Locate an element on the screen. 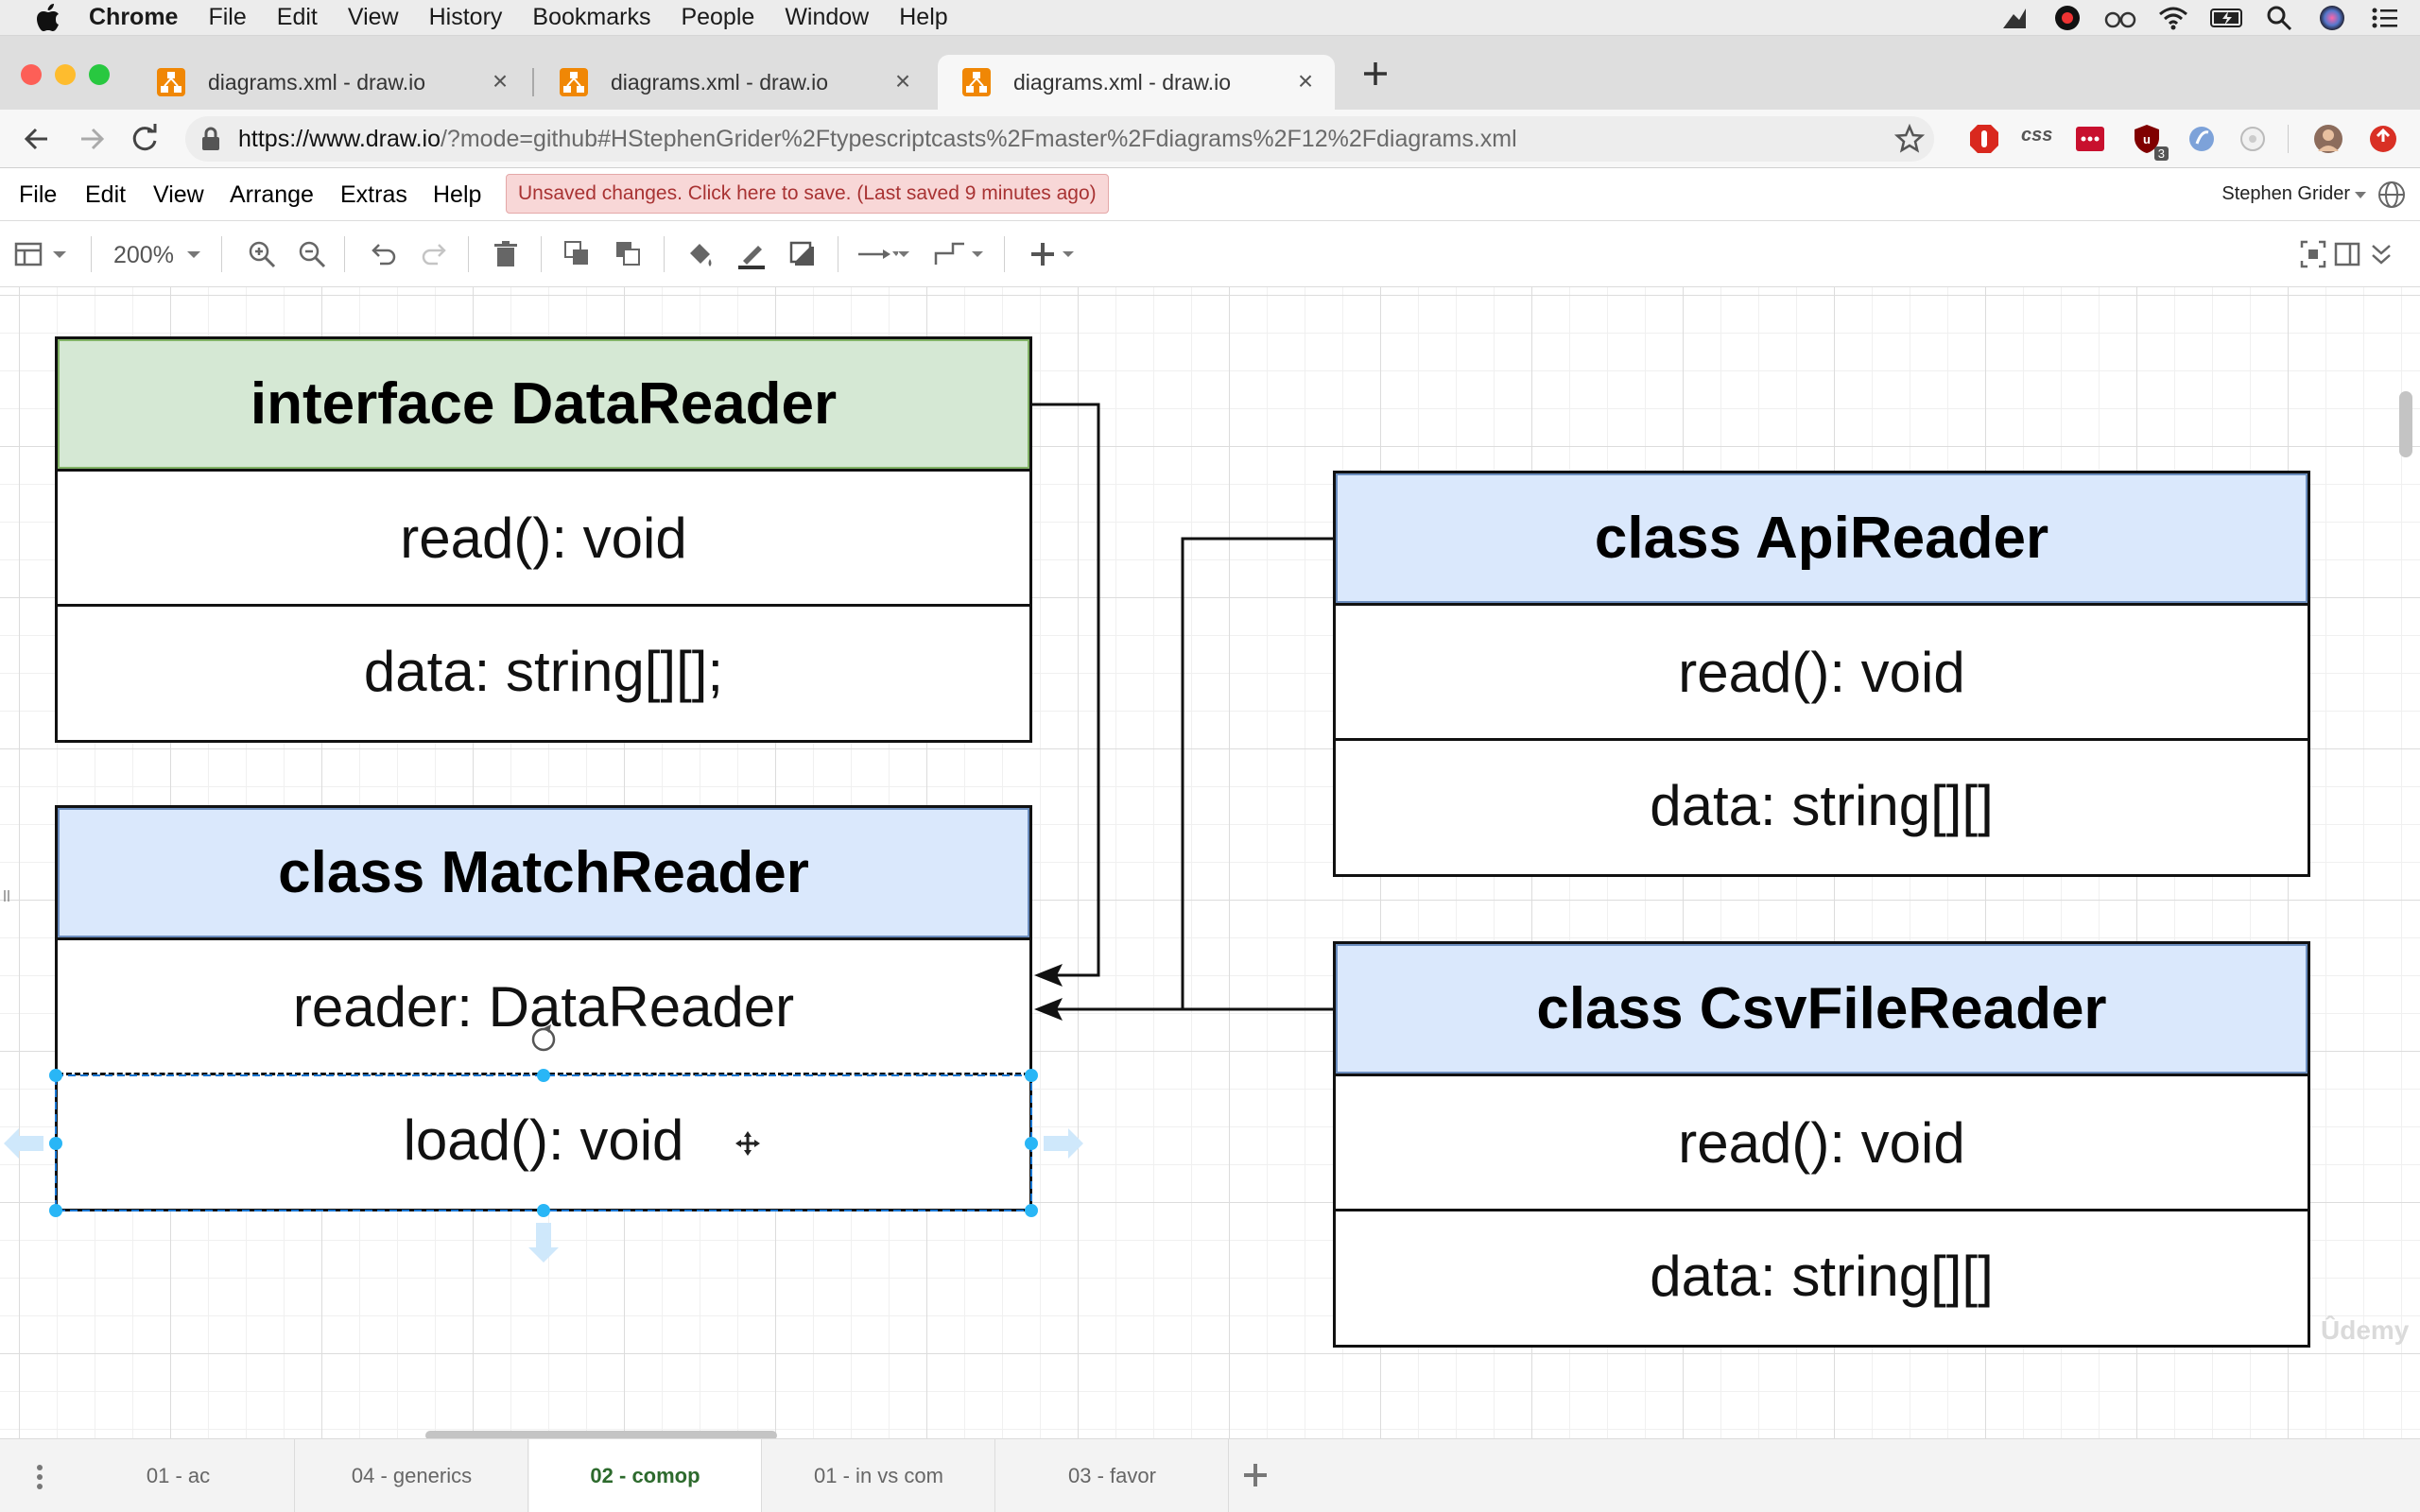 This screenshot has width=2420, height=1512. fullscreen-icon is located at coordinates (2313, 254).